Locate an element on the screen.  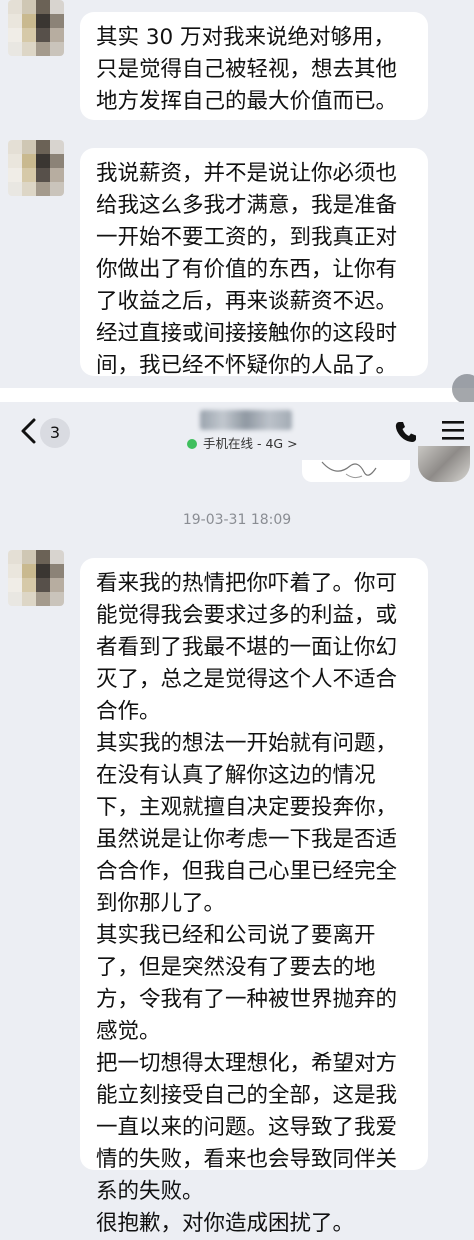
contact-name is located at coordinates (246, 420).